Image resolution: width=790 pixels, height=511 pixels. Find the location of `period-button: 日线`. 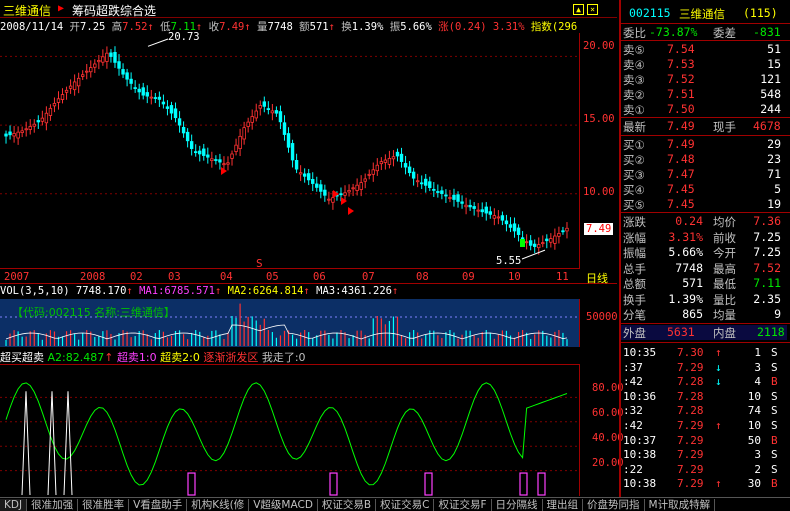

period-button: 日线 is located at coordinates (597, 278).